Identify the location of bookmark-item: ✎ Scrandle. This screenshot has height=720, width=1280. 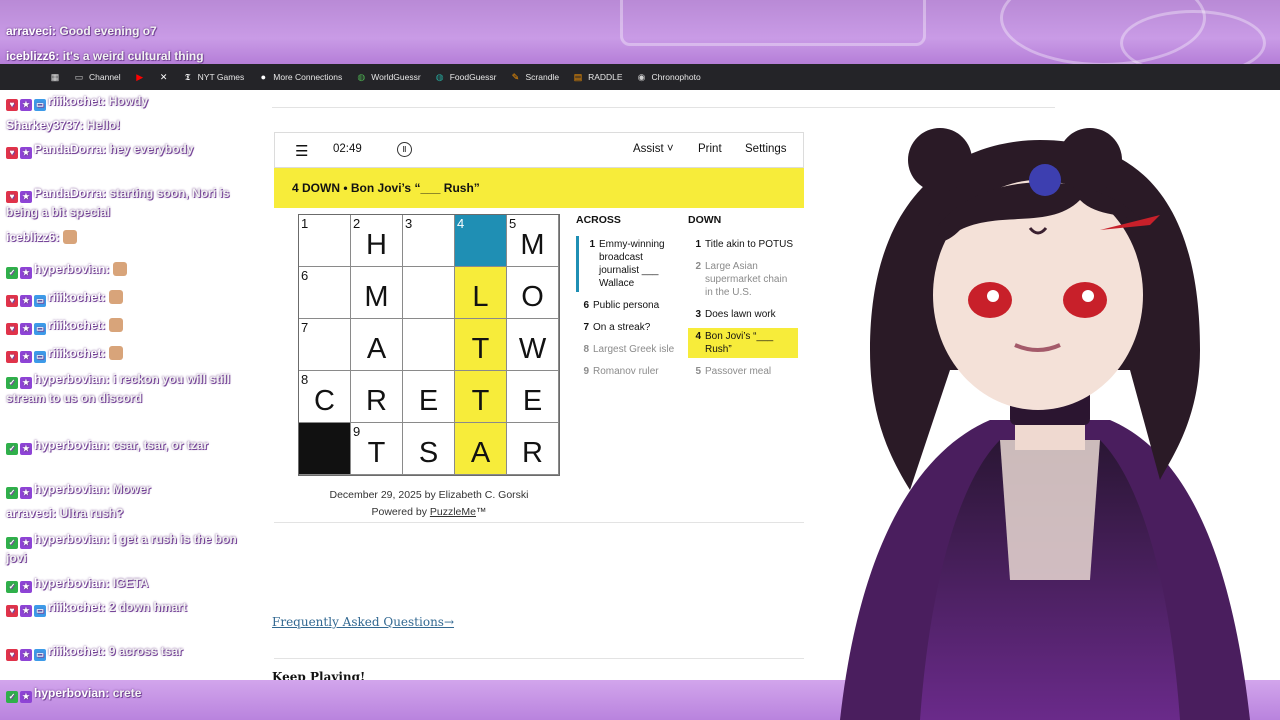
(535, 77).